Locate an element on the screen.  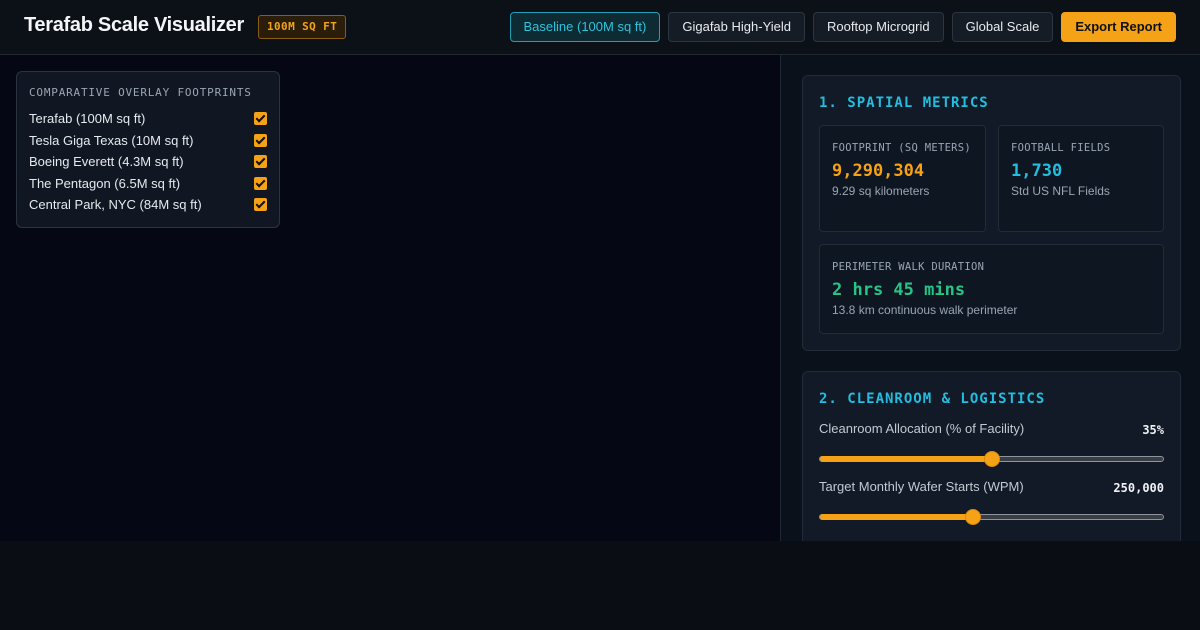
preset-global-button: Global Scale is located at coordinates (1002, 27).